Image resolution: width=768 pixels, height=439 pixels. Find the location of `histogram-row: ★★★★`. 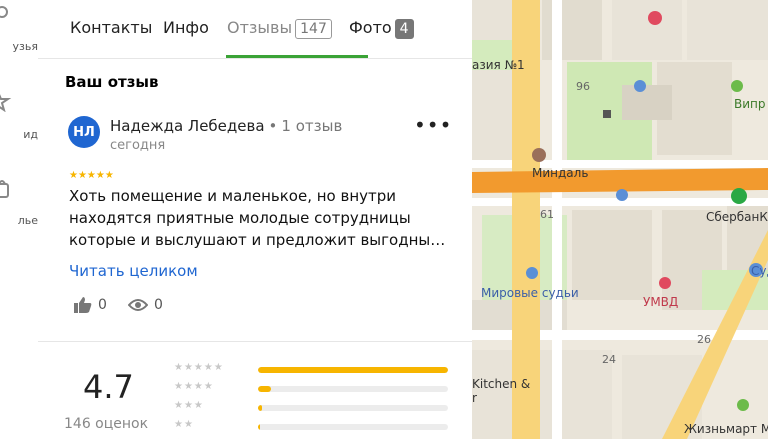

histogram-row: ★★★★ is located at coordinates (314, 387).